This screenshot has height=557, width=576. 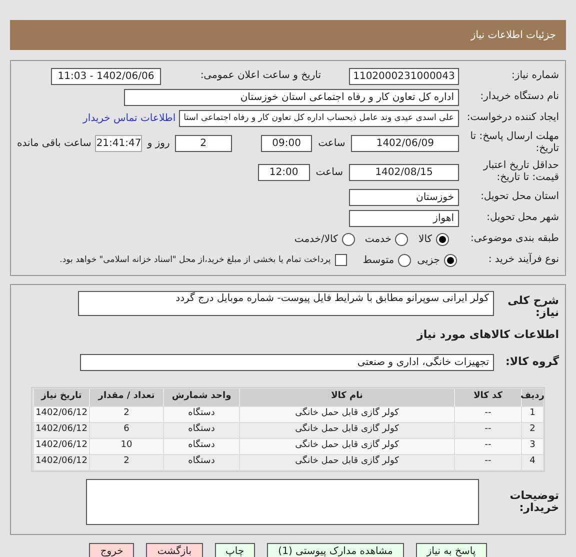 I want to click on field-label: ساعت باقی مانده, so click(x=54, y=143).